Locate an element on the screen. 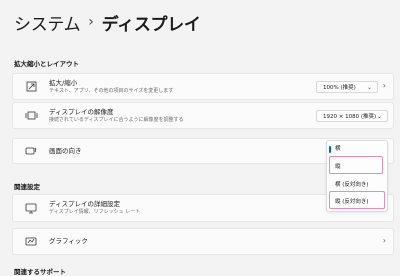 Image resolution: width=400 pixels, height=276 pixels. monitor-icon is located at coordinates (31, 208).